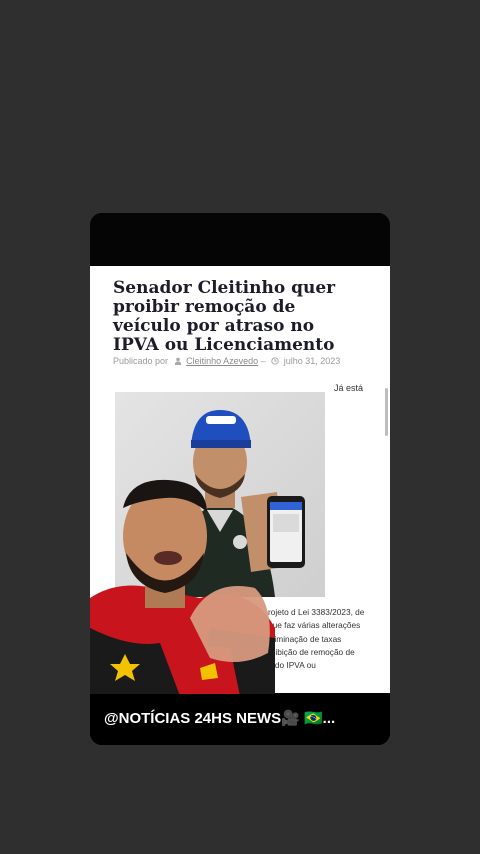  What do you see at coordinates (141, 361) in the screenshot?
I see `published-by-label: Publicado por` at bounding box center [141, 361].